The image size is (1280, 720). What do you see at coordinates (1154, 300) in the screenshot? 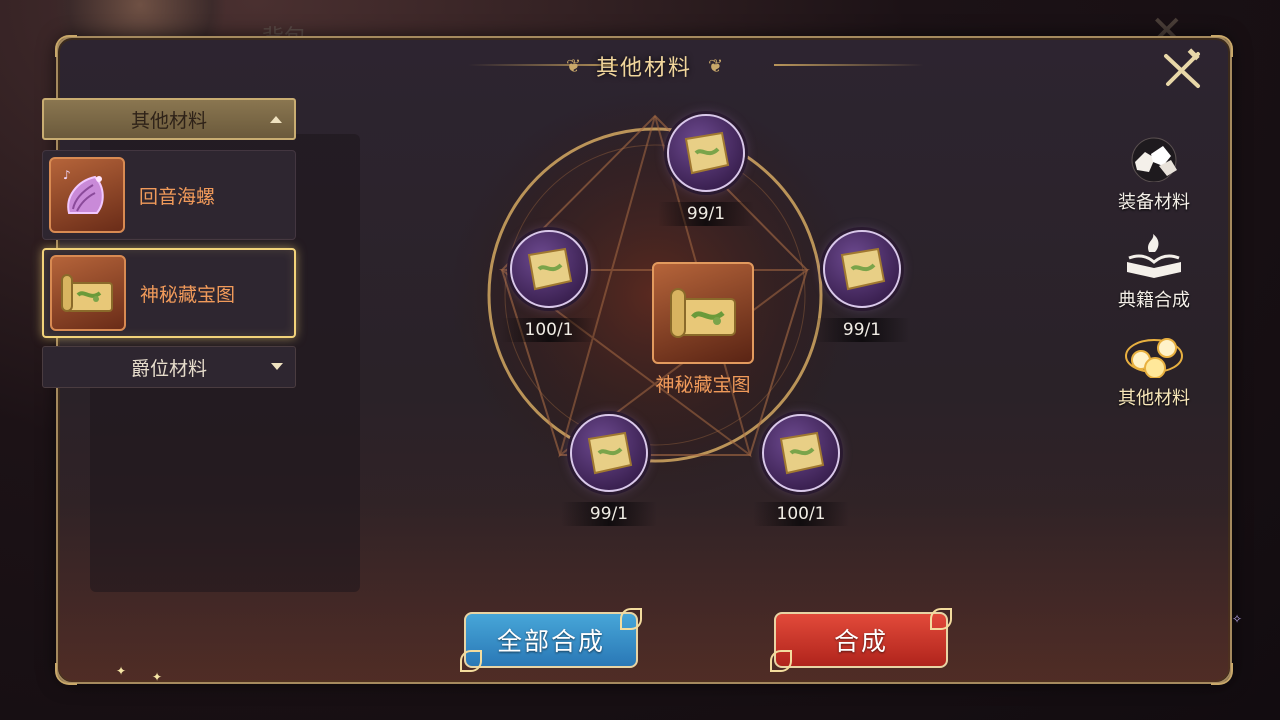
I see `side-tab-label: 典籍合成` at bounding box center [1154, 300].